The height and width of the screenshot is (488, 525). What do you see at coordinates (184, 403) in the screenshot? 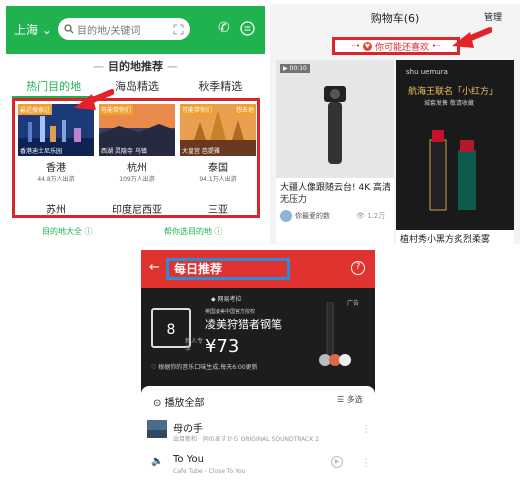
I see `play-all-label: 播放全部` at bounding box center [184, 403].